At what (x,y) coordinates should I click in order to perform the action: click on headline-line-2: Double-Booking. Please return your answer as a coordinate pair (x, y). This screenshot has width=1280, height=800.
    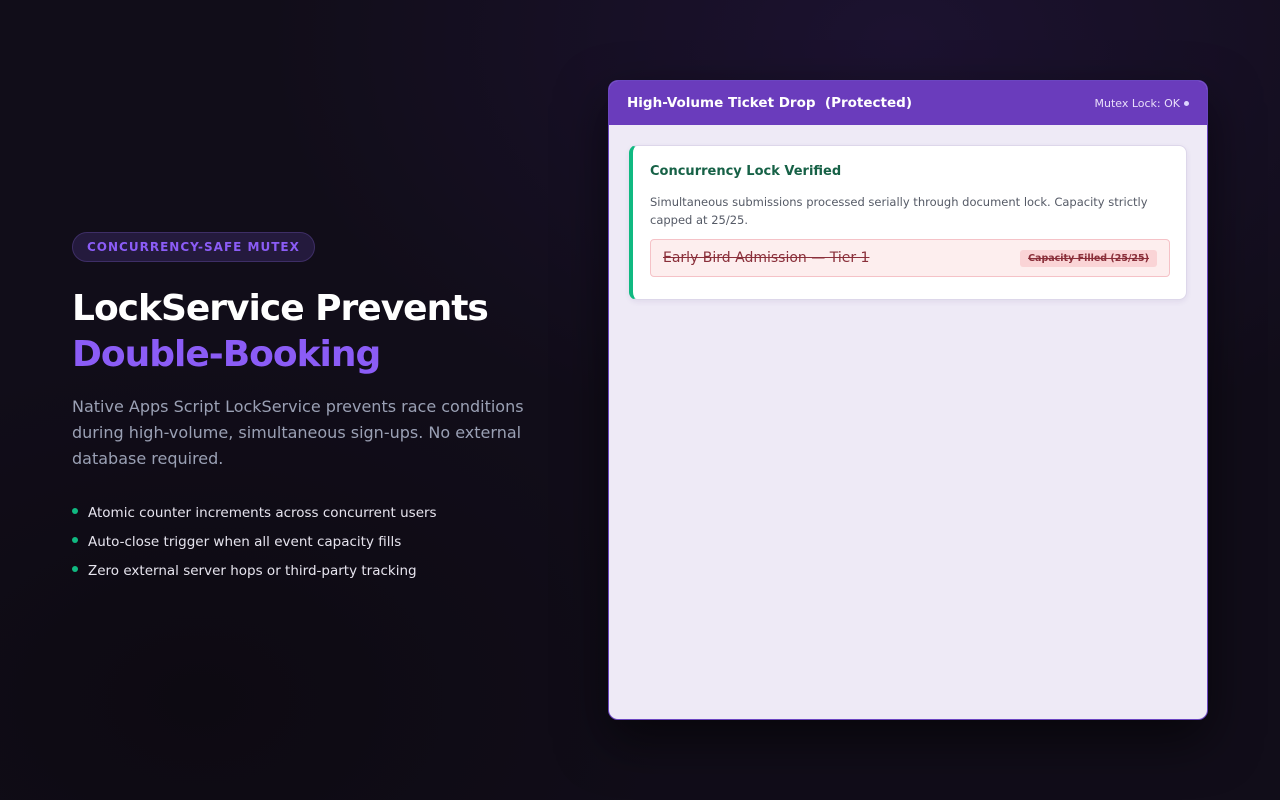
    Looking at the image, I should click on (226, 354).